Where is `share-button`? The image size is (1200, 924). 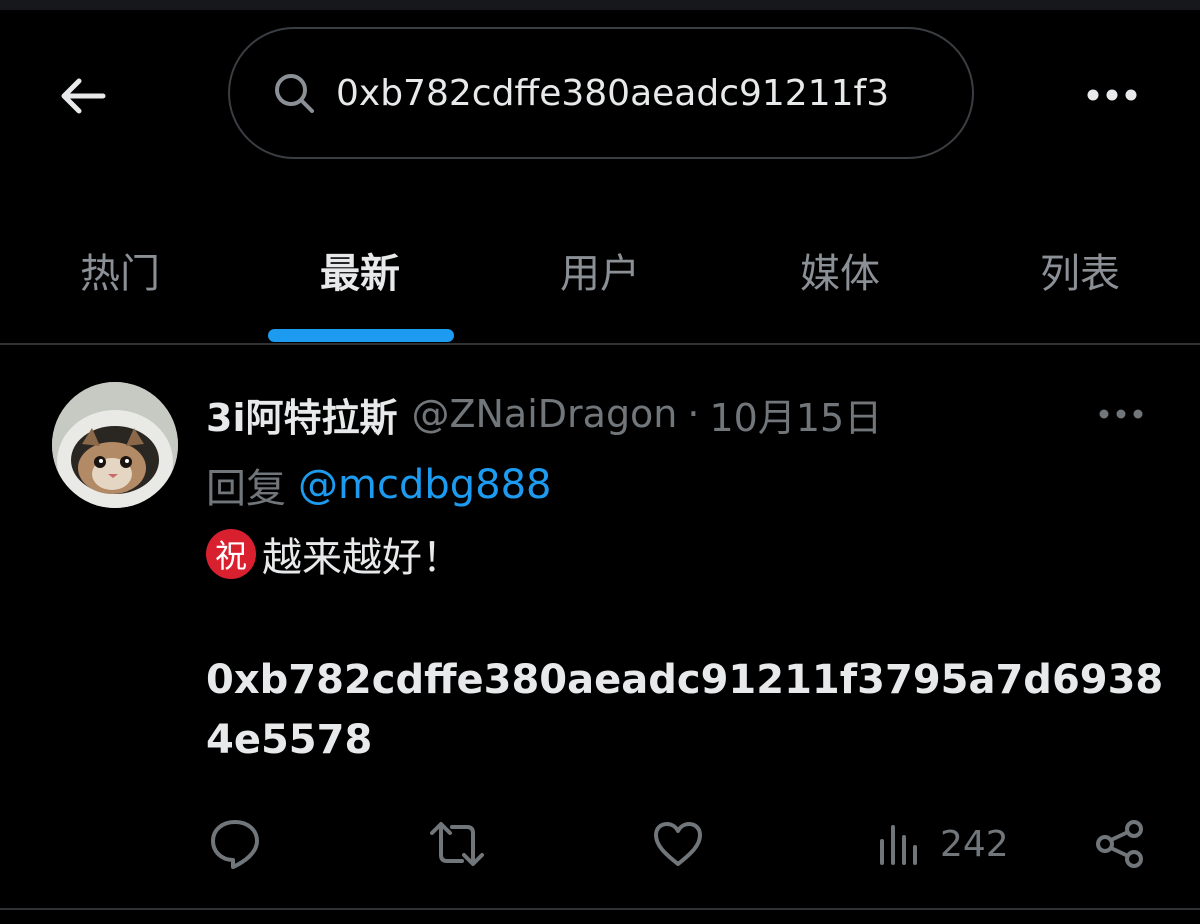
share-button is located at coordinates (1120, 844).